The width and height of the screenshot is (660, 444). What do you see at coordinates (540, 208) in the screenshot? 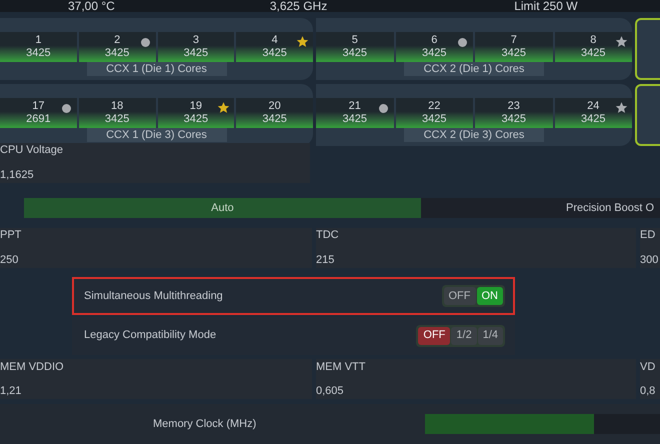
I see `mode-tab: Precision Boost O` at bounding box center [540, 208].